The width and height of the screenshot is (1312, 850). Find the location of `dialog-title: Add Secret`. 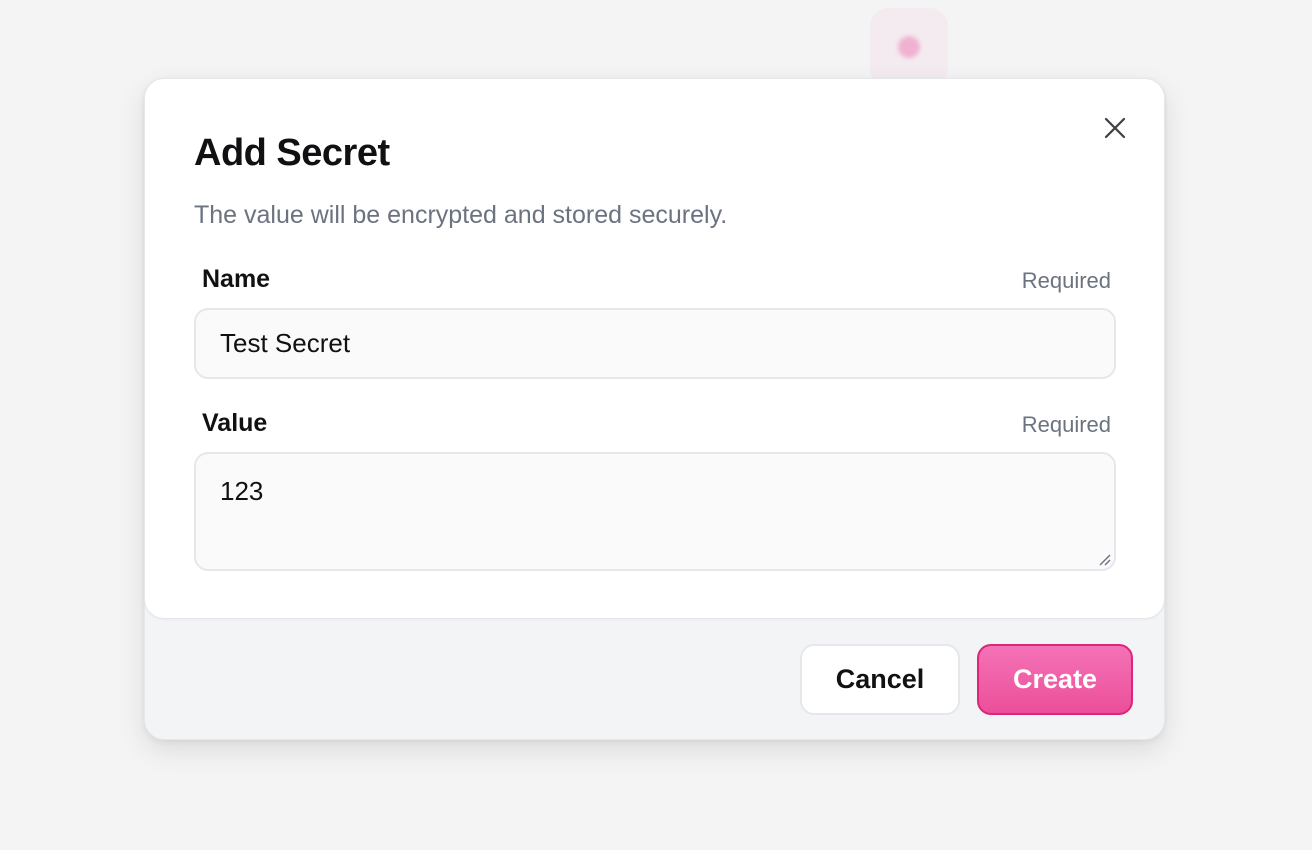

dialog-title: Add Secret is located at coordinates (292, 153).